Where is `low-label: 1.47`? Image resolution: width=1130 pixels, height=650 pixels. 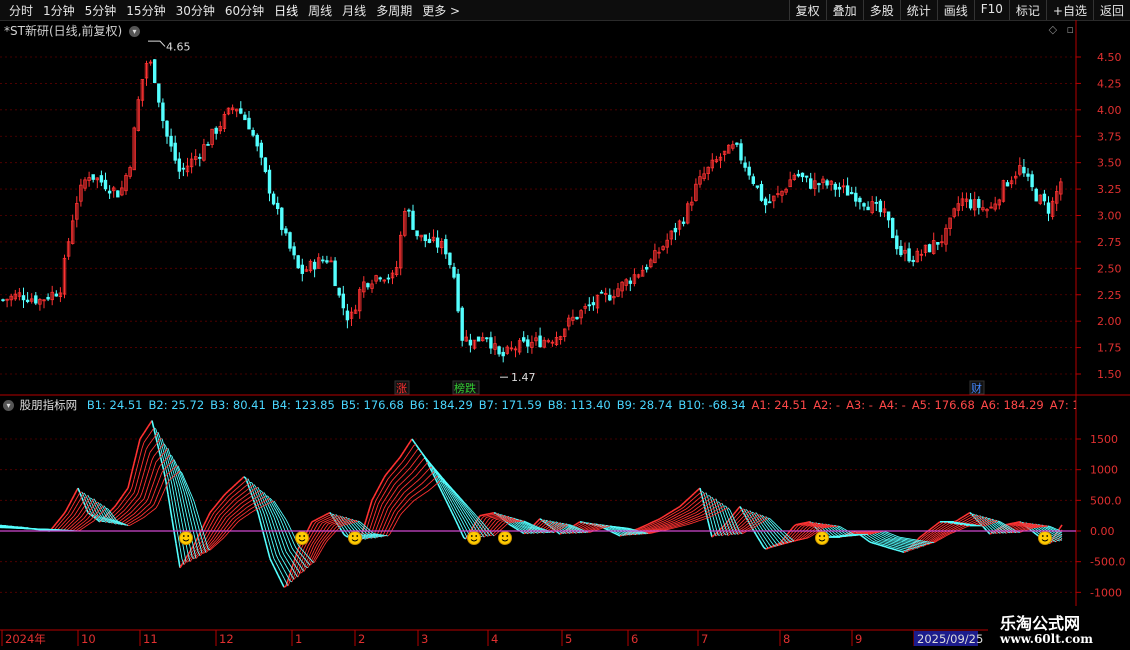
low-label: 1.47 is located at coordinates (523, 377).